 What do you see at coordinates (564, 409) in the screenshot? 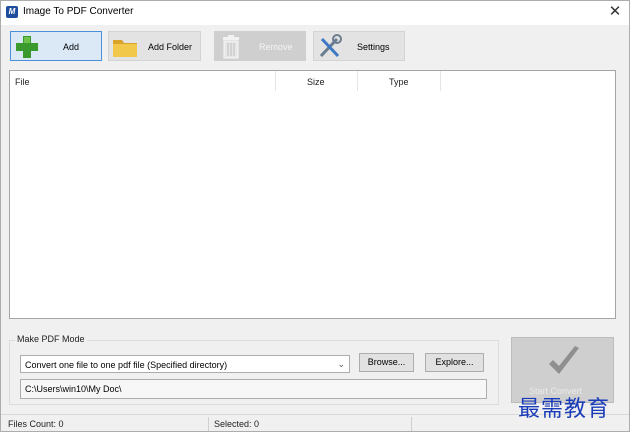
I see `watermark-logo: 最需教育` at bounding box center [564, 409].